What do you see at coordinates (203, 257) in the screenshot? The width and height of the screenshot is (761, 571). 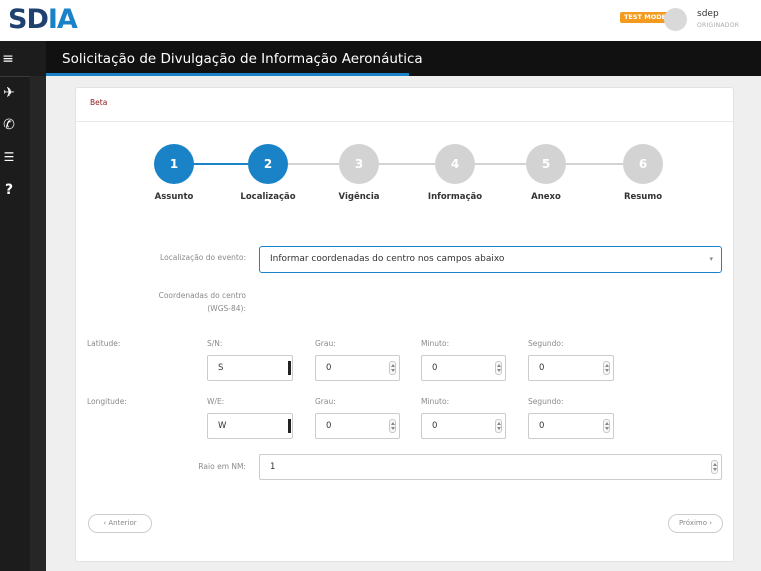 I see `location-label: Localização do evento:` at bounding box center [203, 257].